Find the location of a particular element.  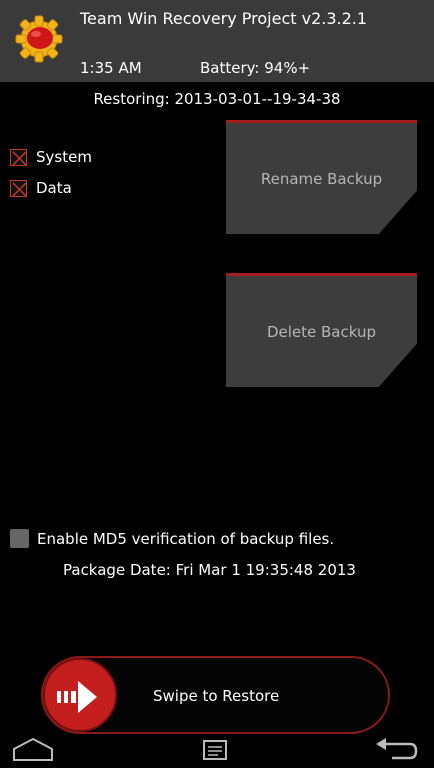

status-battery: Battery: 94%+ is located at coordinates (255, 68).